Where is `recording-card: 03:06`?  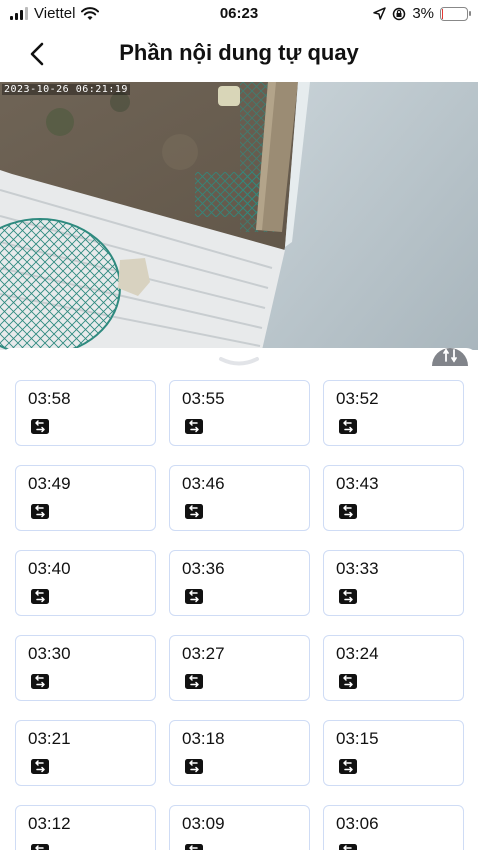 recording-card: 03:06 is located at coordinates (393, 827).